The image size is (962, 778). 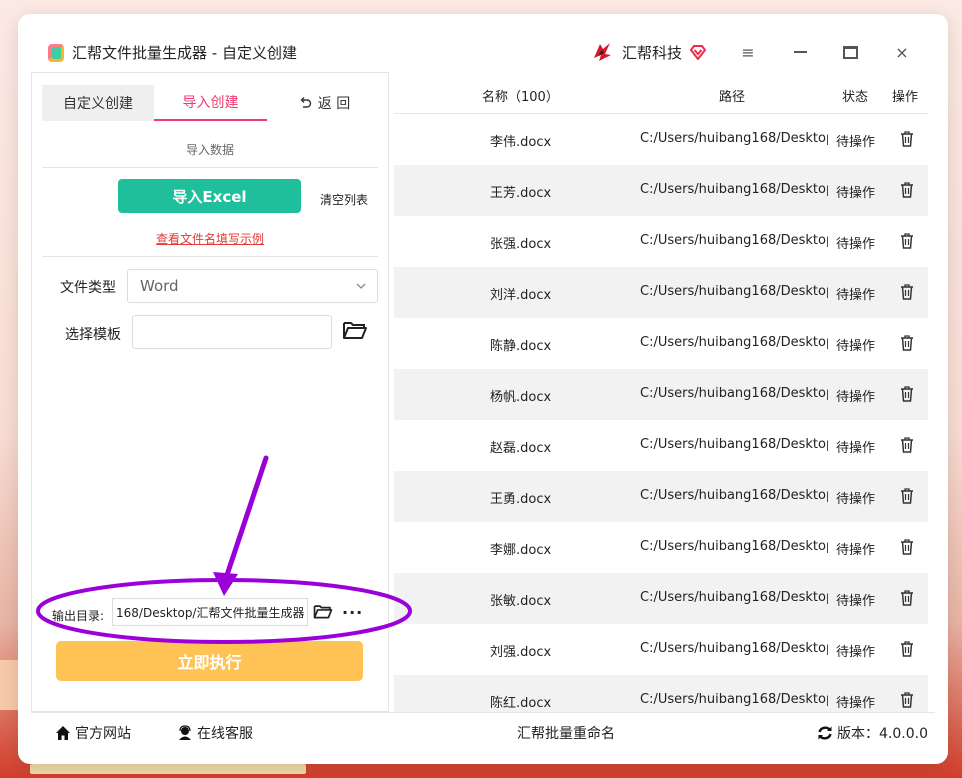 I want to click on tab-bar: 自定义创建 导入创建 返 回, so click(x=212, y=103).